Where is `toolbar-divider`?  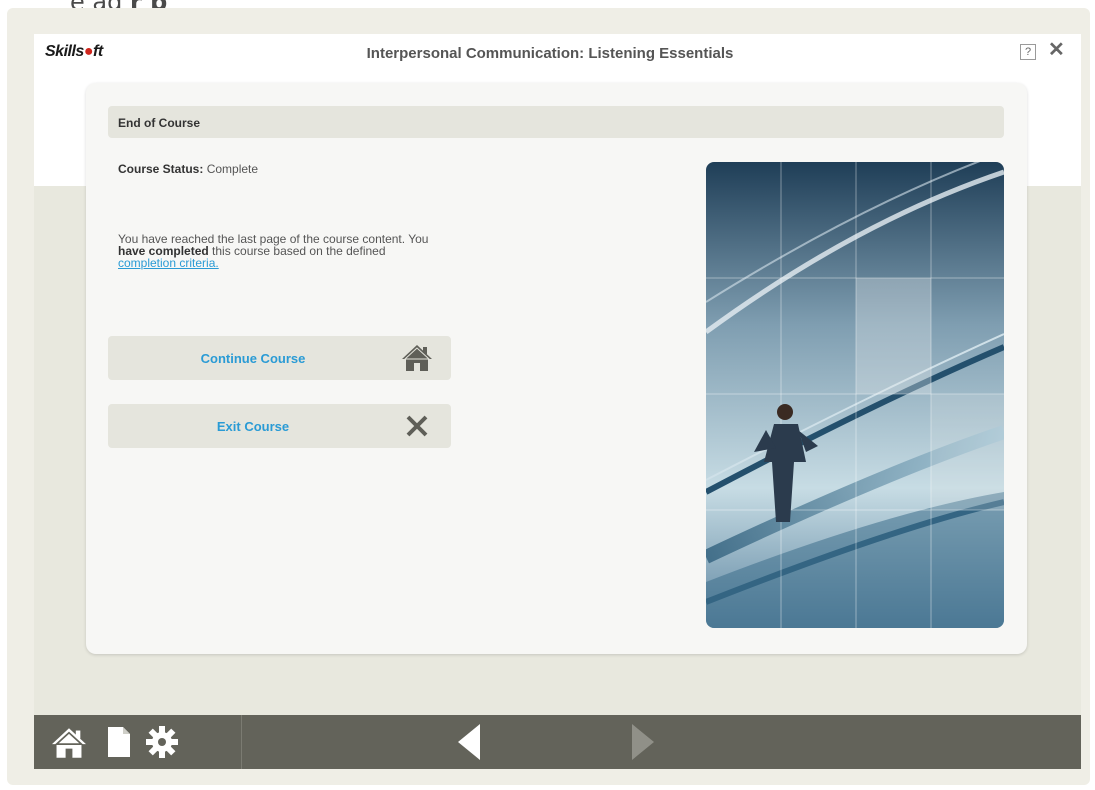 toolbar-divider is located at coordinates (241, 742).